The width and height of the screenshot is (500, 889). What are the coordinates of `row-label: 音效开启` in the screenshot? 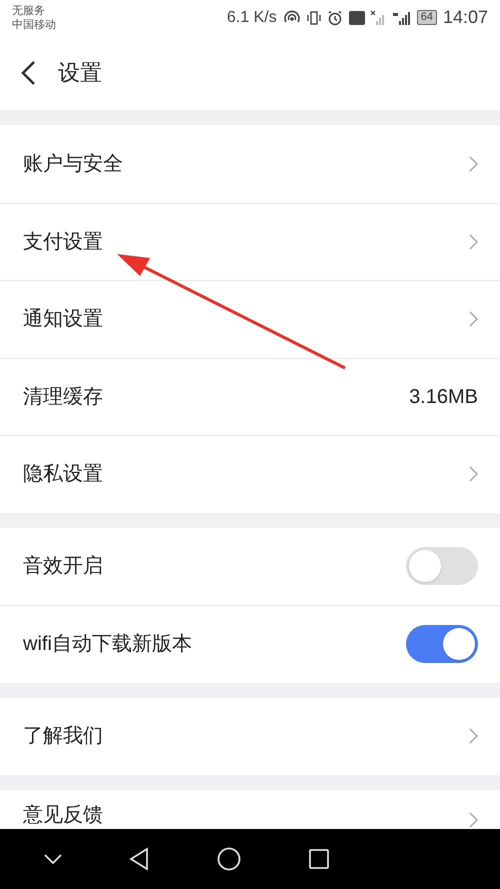 It's located at (63, 567).